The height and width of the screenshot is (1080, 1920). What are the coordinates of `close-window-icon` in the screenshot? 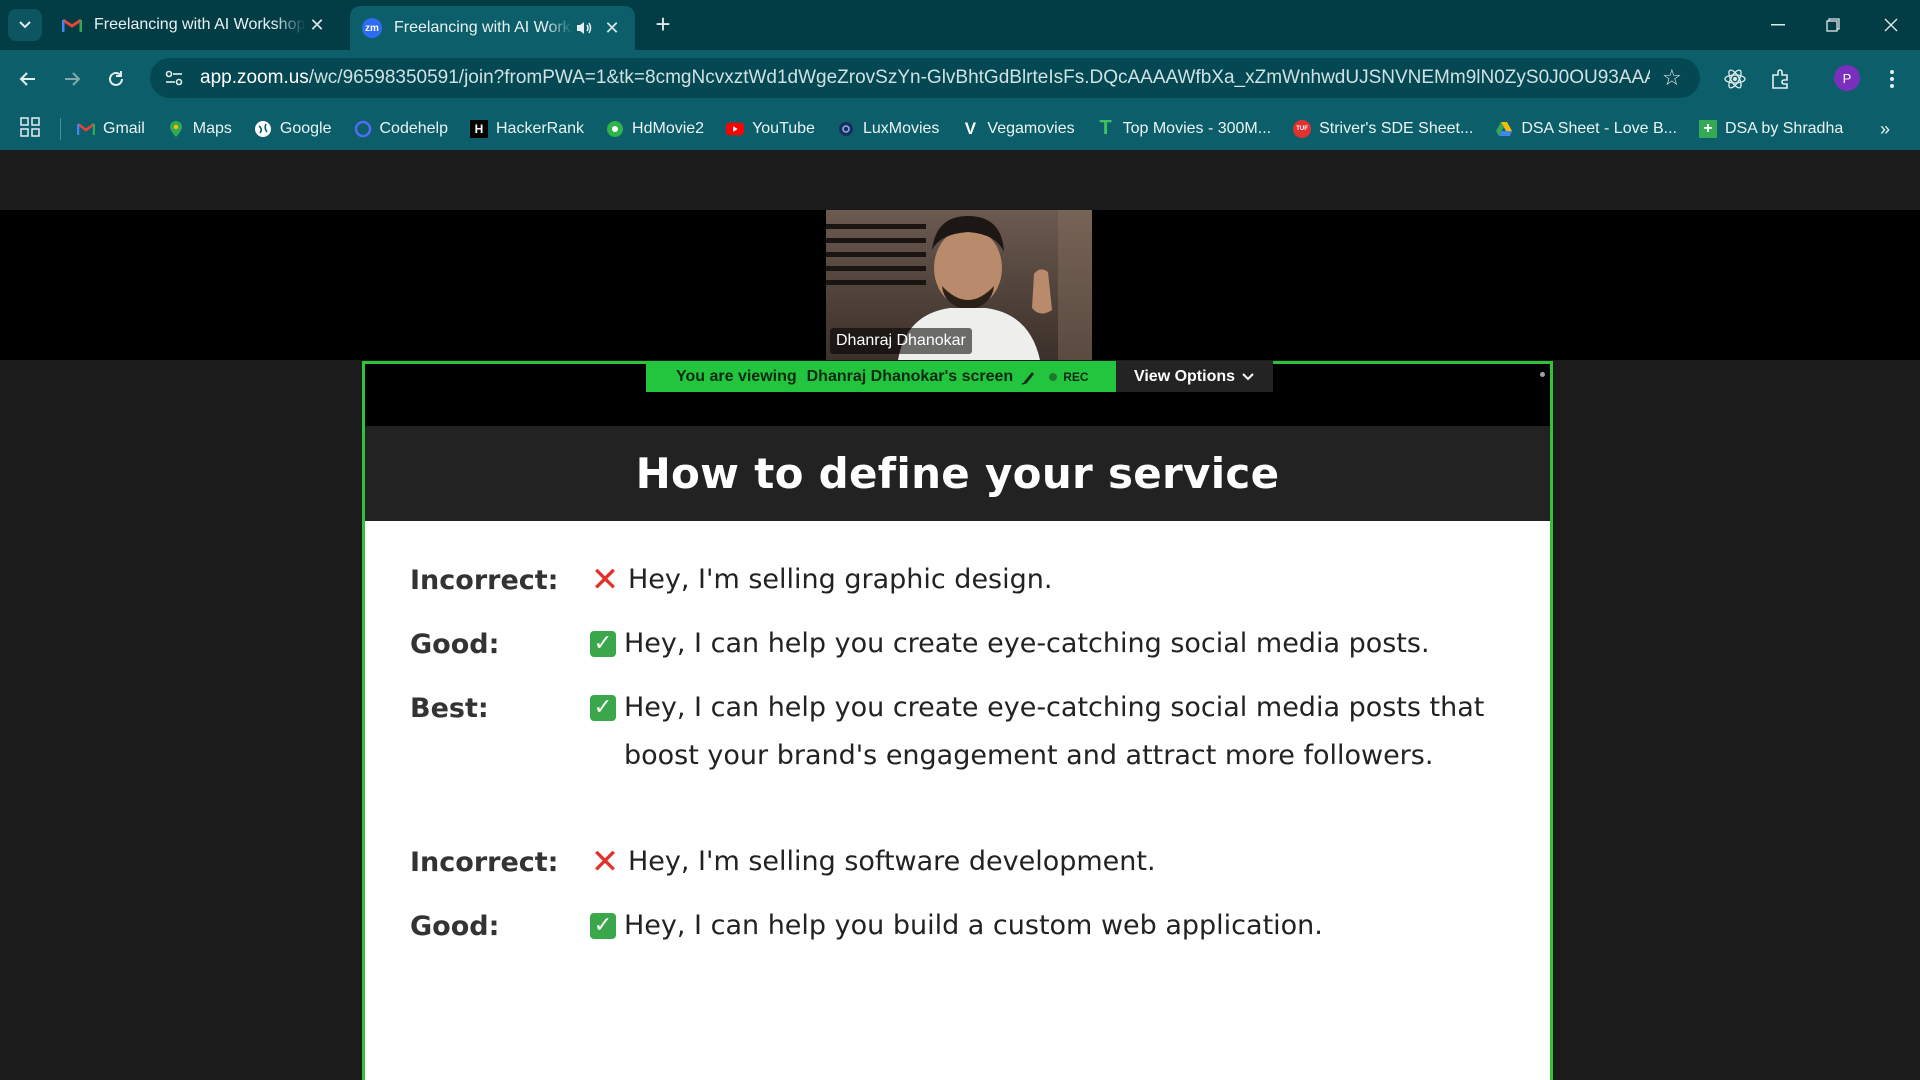 It's located at (1891, 25).